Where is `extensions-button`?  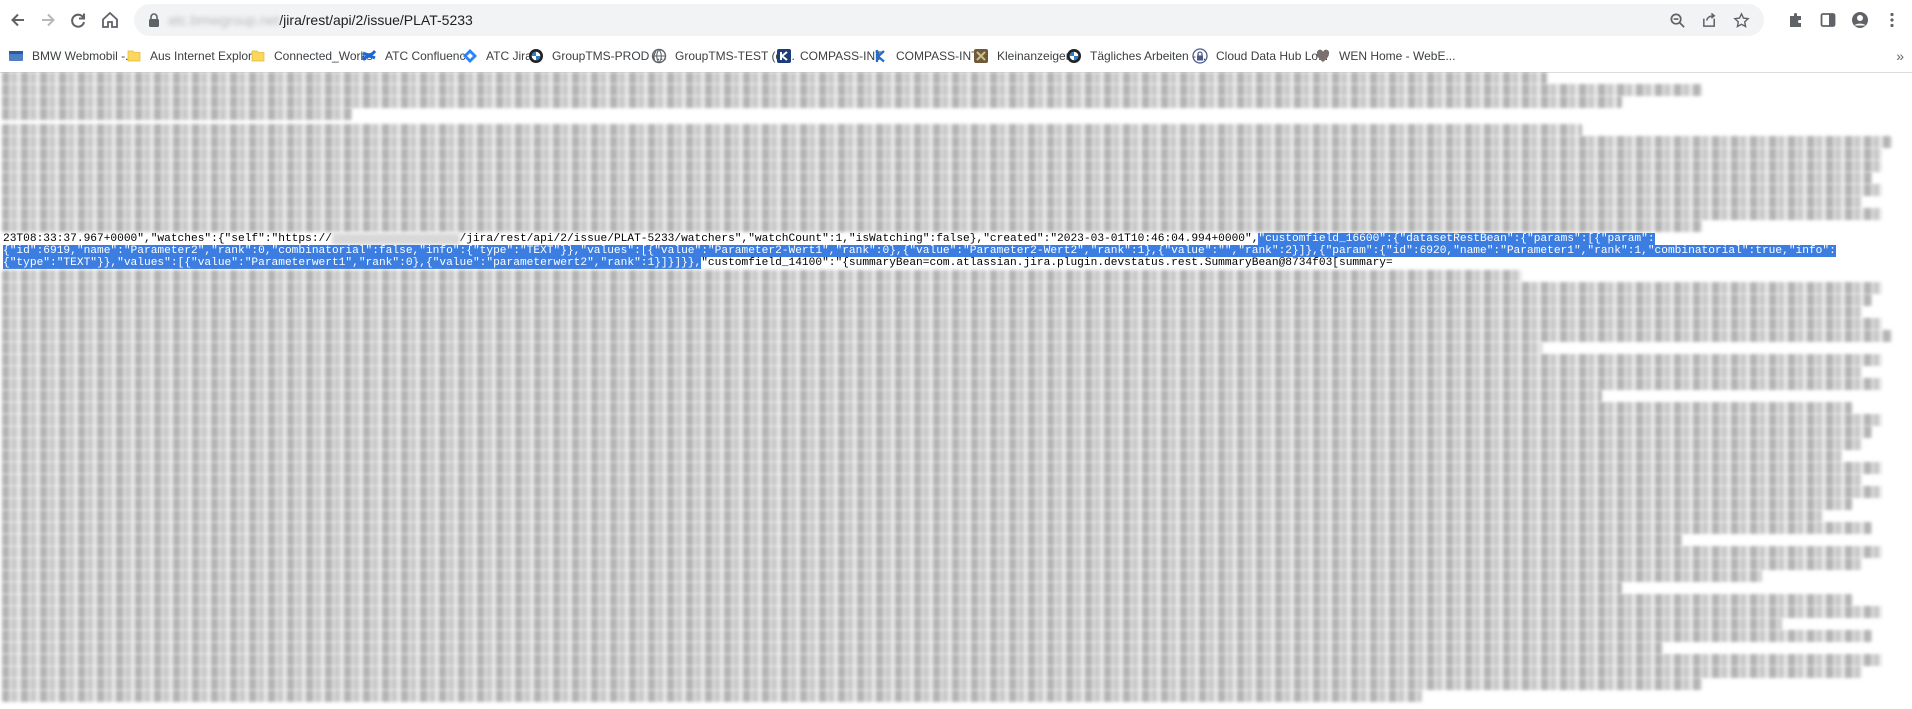 extensions-button is located at coordinates (1796, 20).